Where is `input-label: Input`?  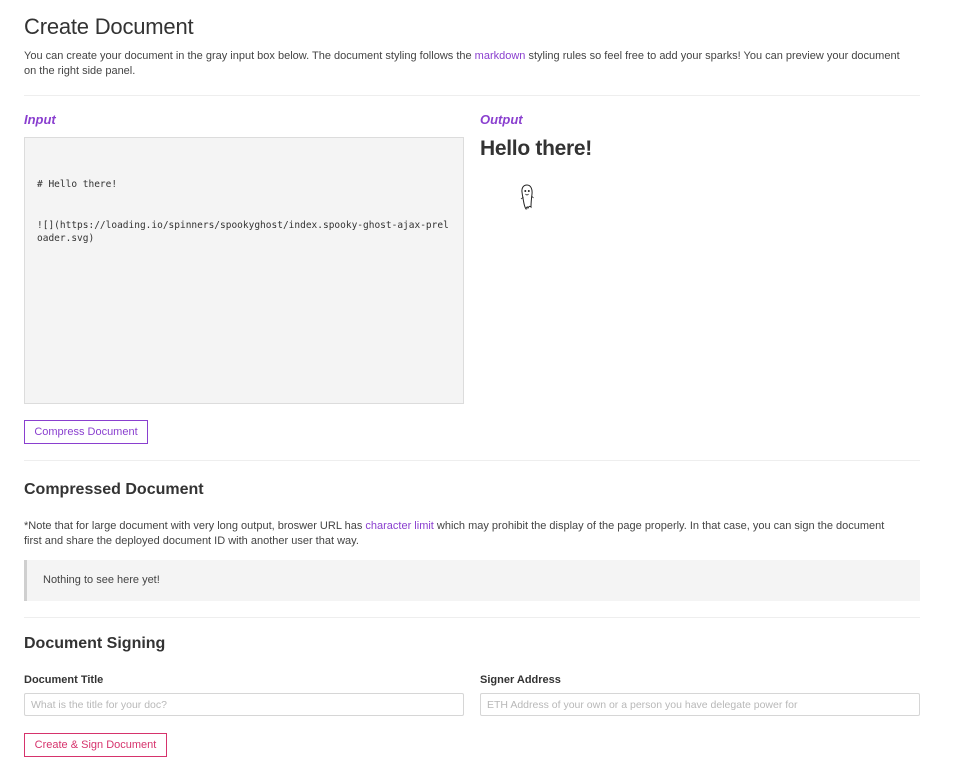
input-label: Input is located at coordinates (40, 119).